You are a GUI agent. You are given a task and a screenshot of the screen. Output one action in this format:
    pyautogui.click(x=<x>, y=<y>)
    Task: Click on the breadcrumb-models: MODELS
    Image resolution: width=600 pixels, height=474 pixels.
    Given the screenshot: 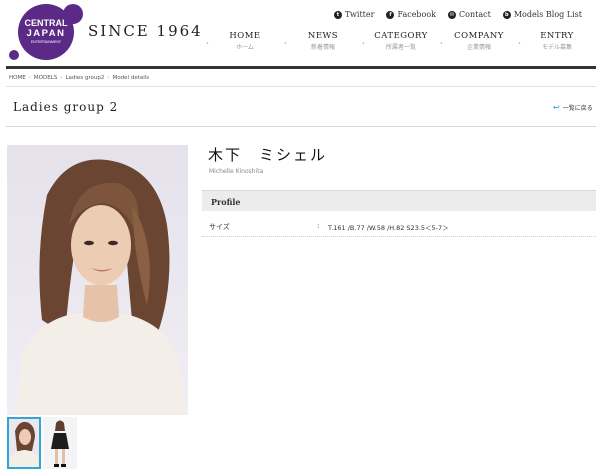 What is the action you would take?
    pyautogui.click(x=45, y=78)
    